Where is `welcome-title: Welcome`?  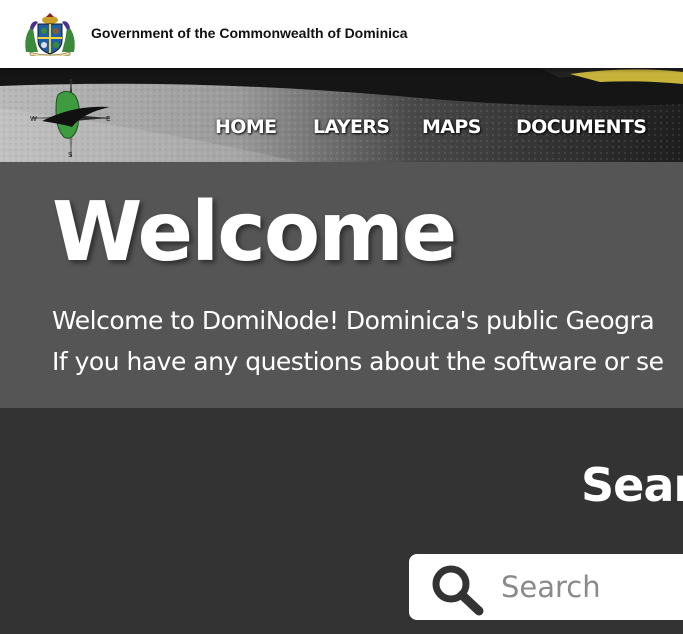 welcome-title: Welcome is located at coordinates (254, 232).